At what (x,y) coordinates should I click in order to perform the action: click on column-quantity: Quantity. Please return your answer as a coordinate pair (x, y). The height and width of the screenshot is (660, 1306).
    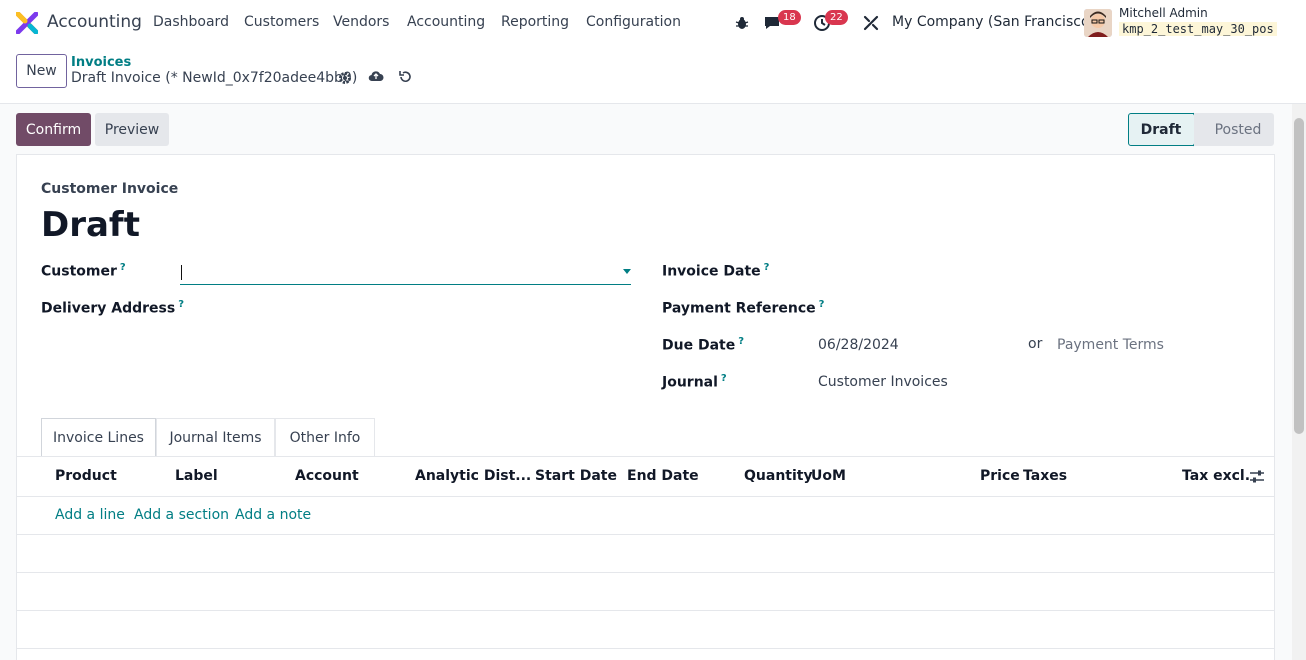
    Looking at the image, I should click on (778, 476).